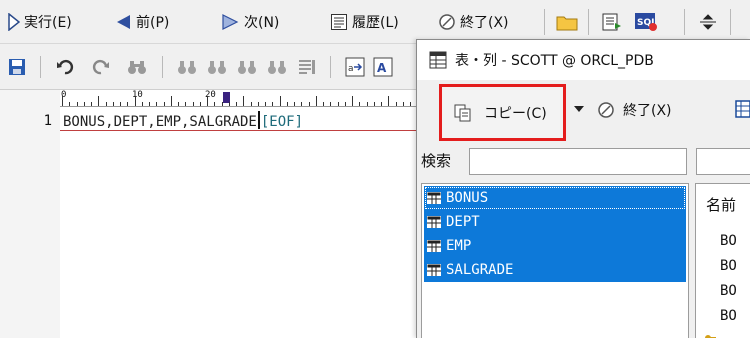 This screenshot has width=750, height=338. What do you see at coordinates (555, 270) in the screenshot?
I see `list-item: SALGRADE` at bounding box center [555, 270].